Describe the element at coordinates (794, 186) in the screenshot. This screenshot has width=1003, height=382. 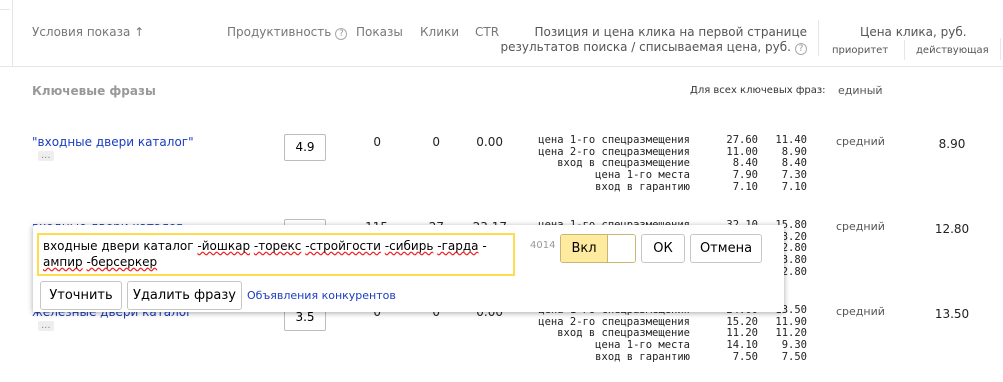
I see `position-charge: 7.10` at that location.